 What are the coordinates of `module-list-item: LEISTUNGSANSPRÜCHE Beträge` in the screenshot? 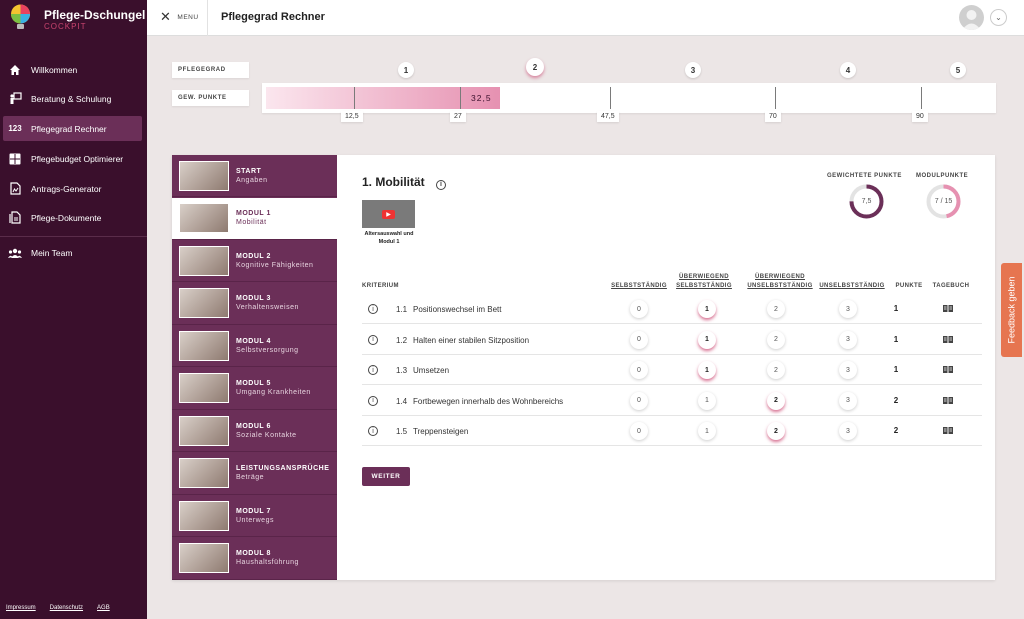 It's located at (254, 474).